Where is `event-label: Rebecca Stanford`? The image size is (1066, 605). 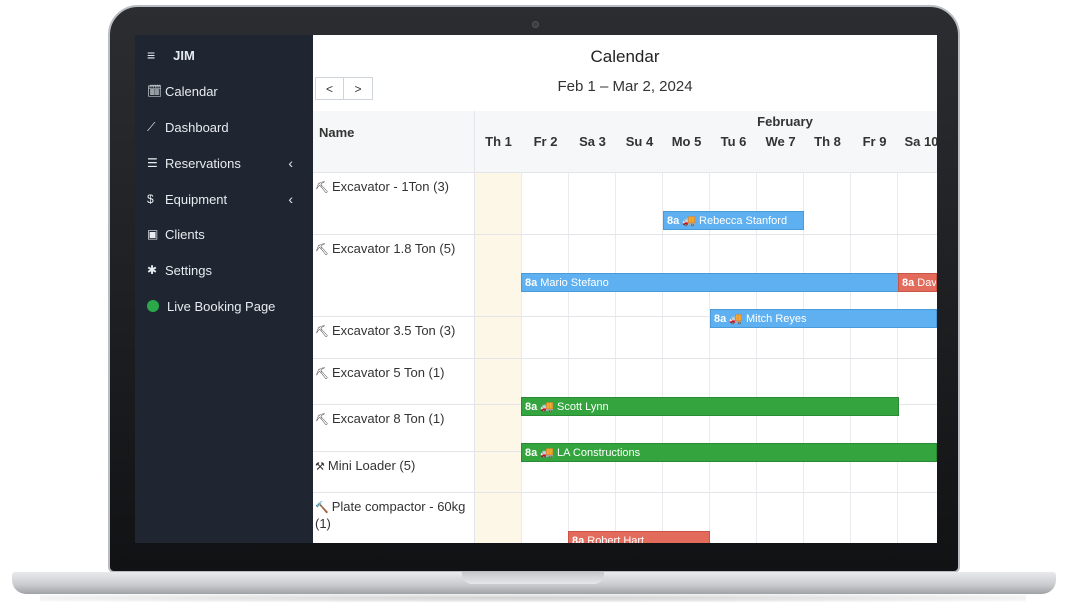 event-label: Rebecca Stanford is located at coordinates (743, 221).